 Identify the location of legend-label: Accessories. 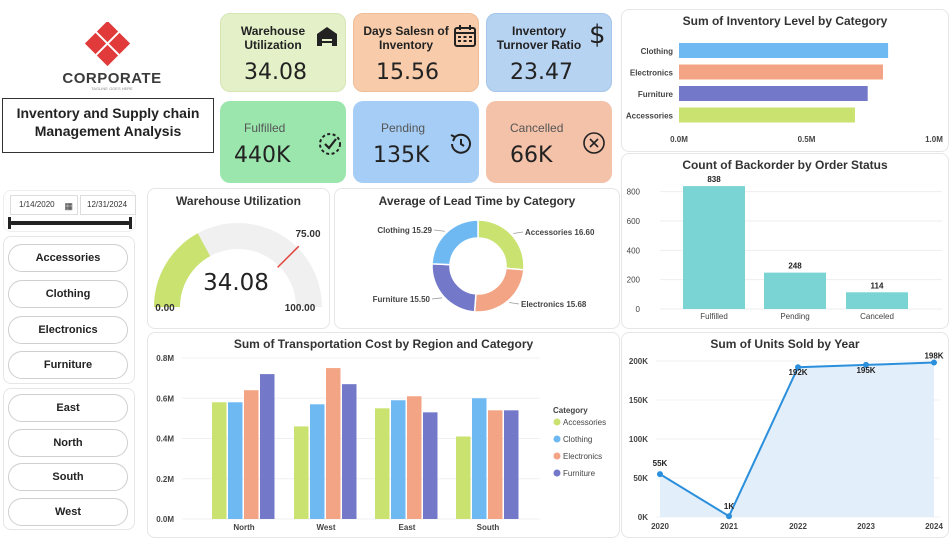
(584, 422).